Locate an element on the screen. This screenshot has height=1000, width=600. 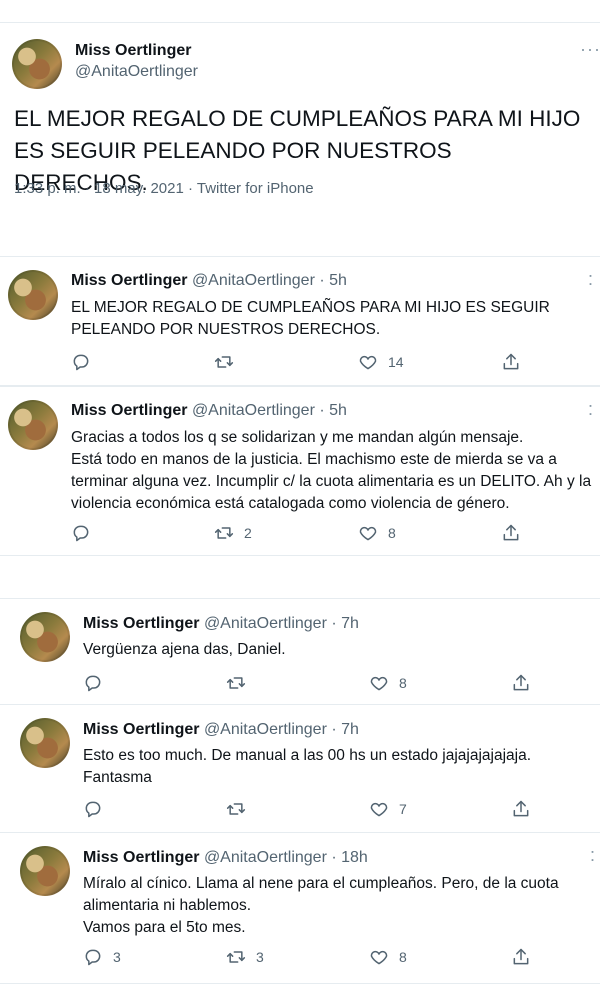
handle-time: @AnitaOertlinger · 18h is located at coordinates (285, 857).